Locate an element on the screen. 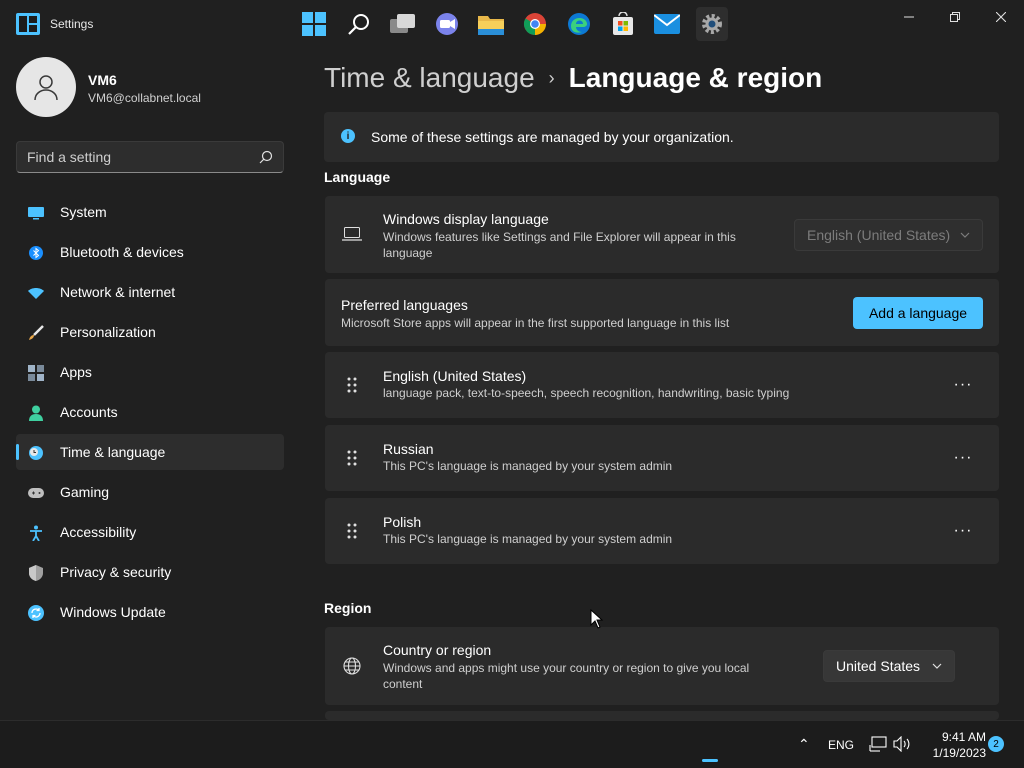  chrome-button is located at coordinates (535, 24).